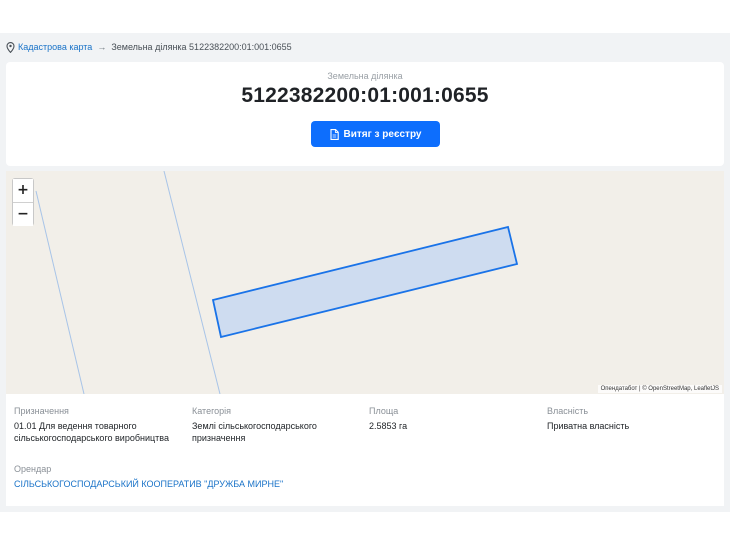 Image resolution: width=730 pixels, height=547 pixels. Describe the element at coordinates (365, 76) in the screenshot. I see `parcel-kicker: Земельна ділянка` at that location.